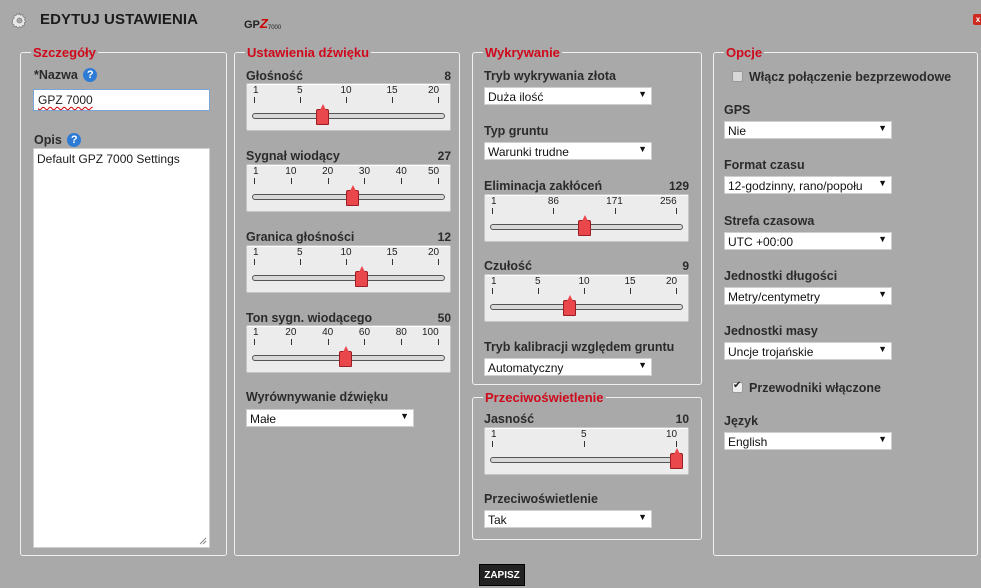 Image resolution: width=981 pixels, height=588 pixels. What do you see at coordinates (850, 77) in the screenshot?
I see `wireless-label: Włącz połączenie bezprzewodowe` at bounding box center [850, 77].